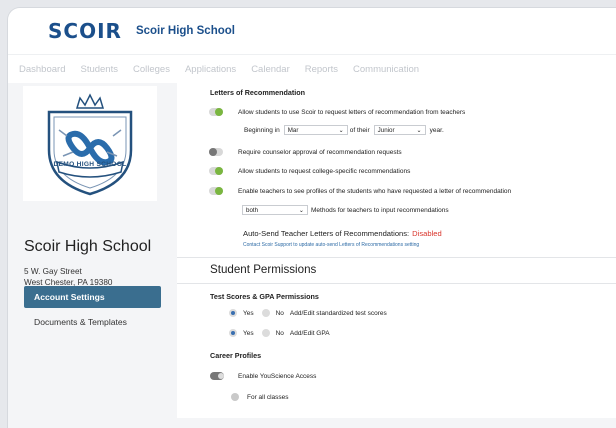 The width and height of the screenshot is (616, 428). Describe the element at coordinates (359, 130) in the screenshot. I see `of-their-label: of their` at that location.